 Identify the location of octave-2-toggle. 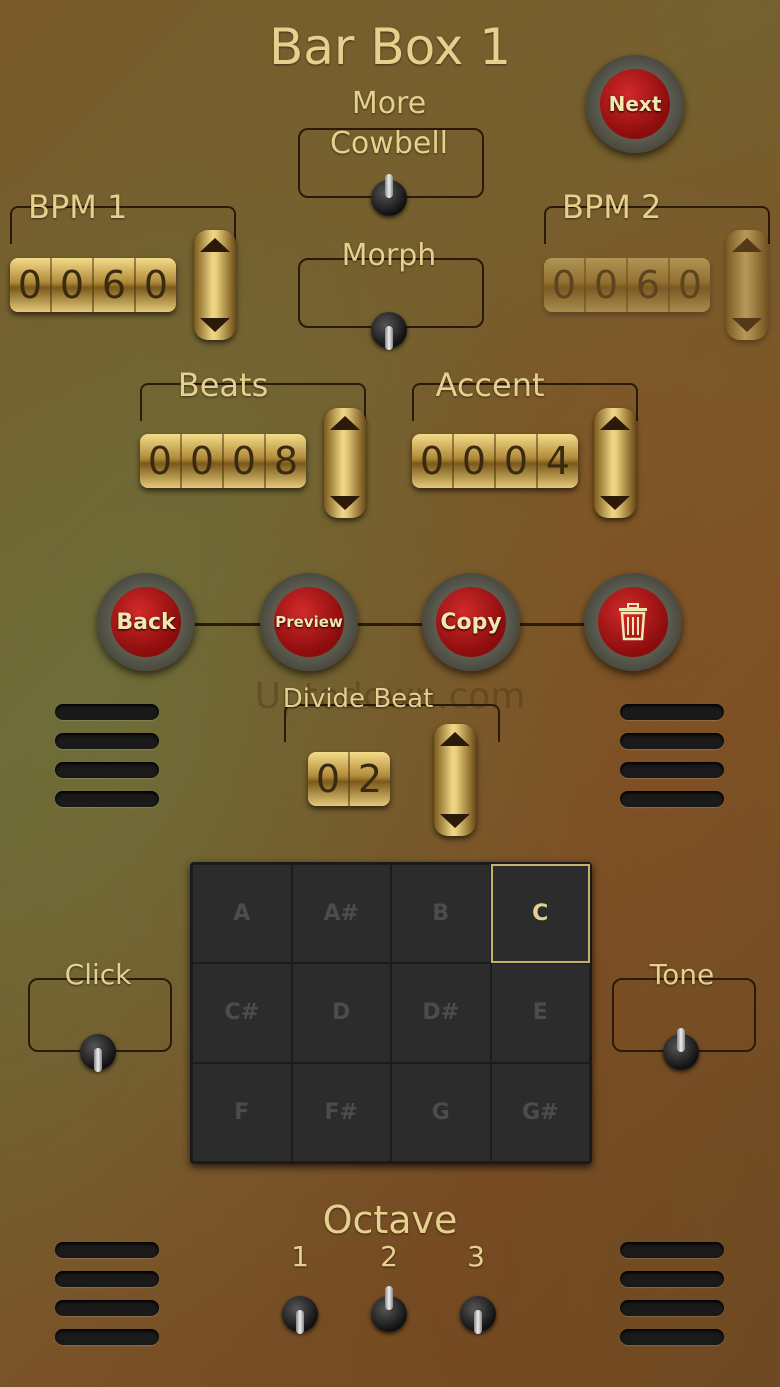
(389, 1309).